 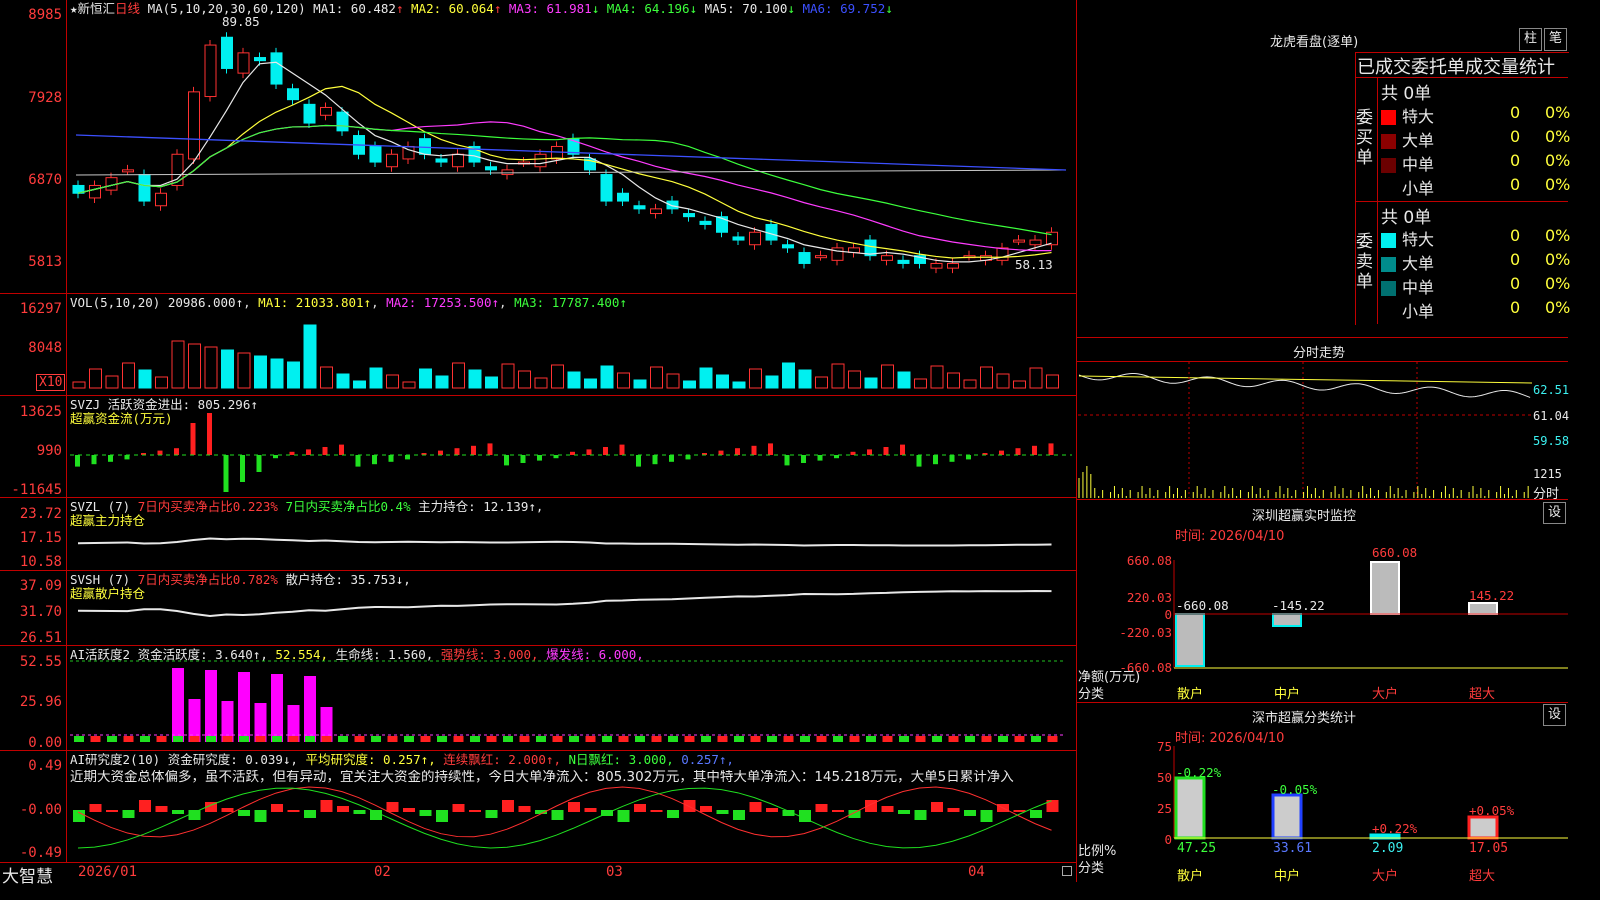 I want to click on buy-side-label: 委买单, so click(x=1364, y=138).